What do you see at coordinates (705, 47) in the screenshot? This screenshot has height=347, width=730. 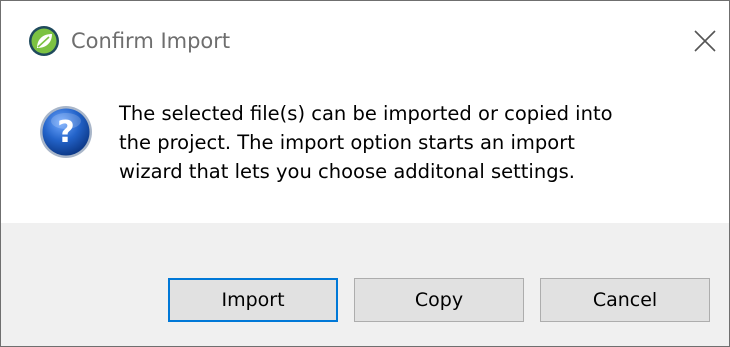 I see `close-icon` at bounding box center [705, 47].